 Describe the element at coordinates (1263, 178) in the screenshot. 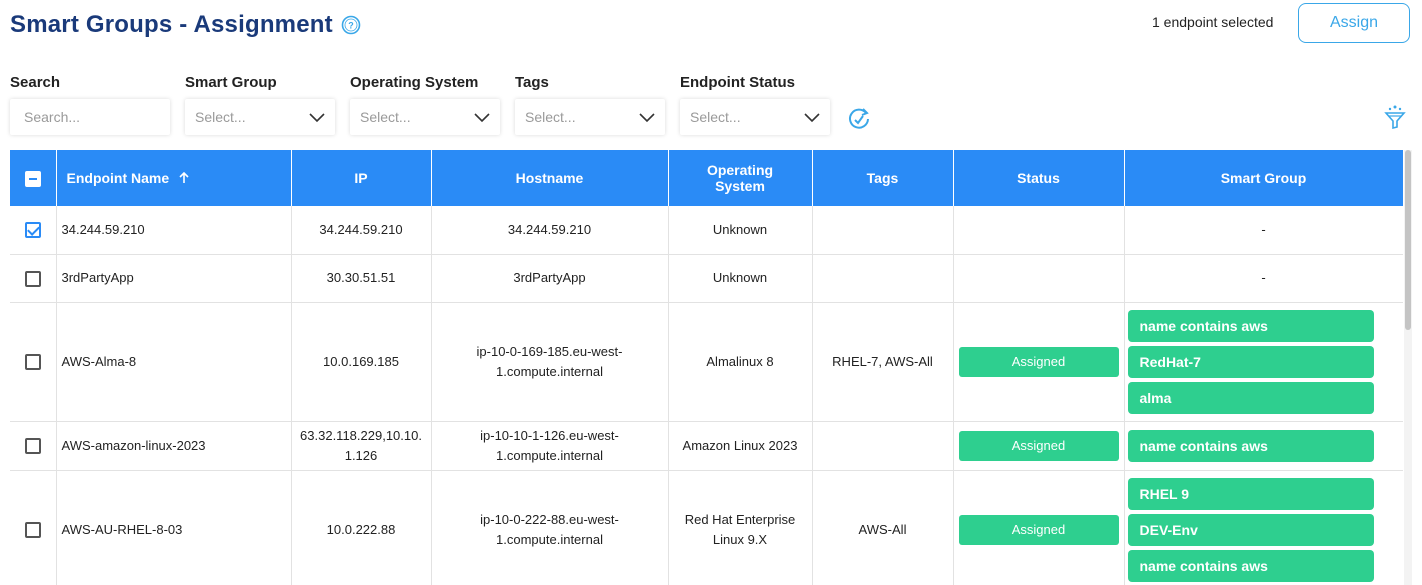

I see `column-header-smart-group: Smart Group` at that location.